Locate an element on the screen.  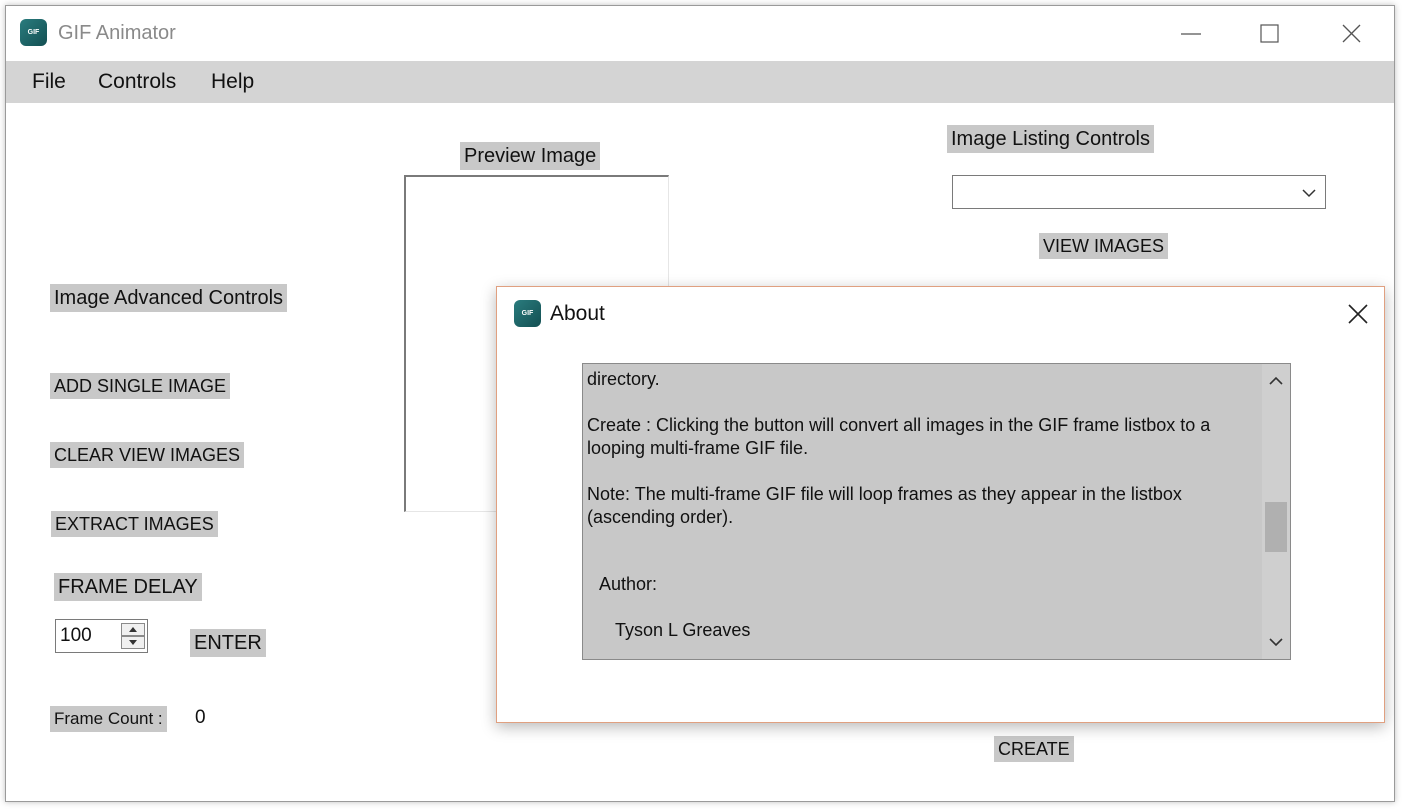
menu-help: Help is located at coordinates (232, 82).